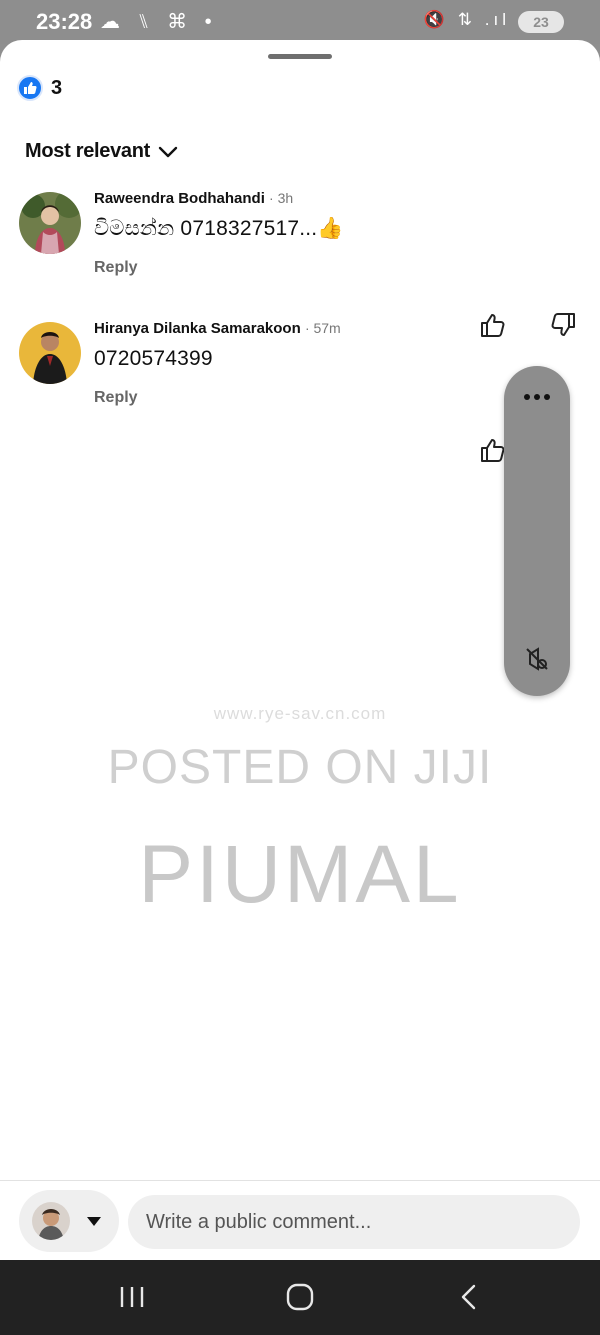 The height and width of the screenshot is (1335, 600). Describe the element at coordinates (493, 325) in the screenshot. I see `thumbs-up-icon` at that location.